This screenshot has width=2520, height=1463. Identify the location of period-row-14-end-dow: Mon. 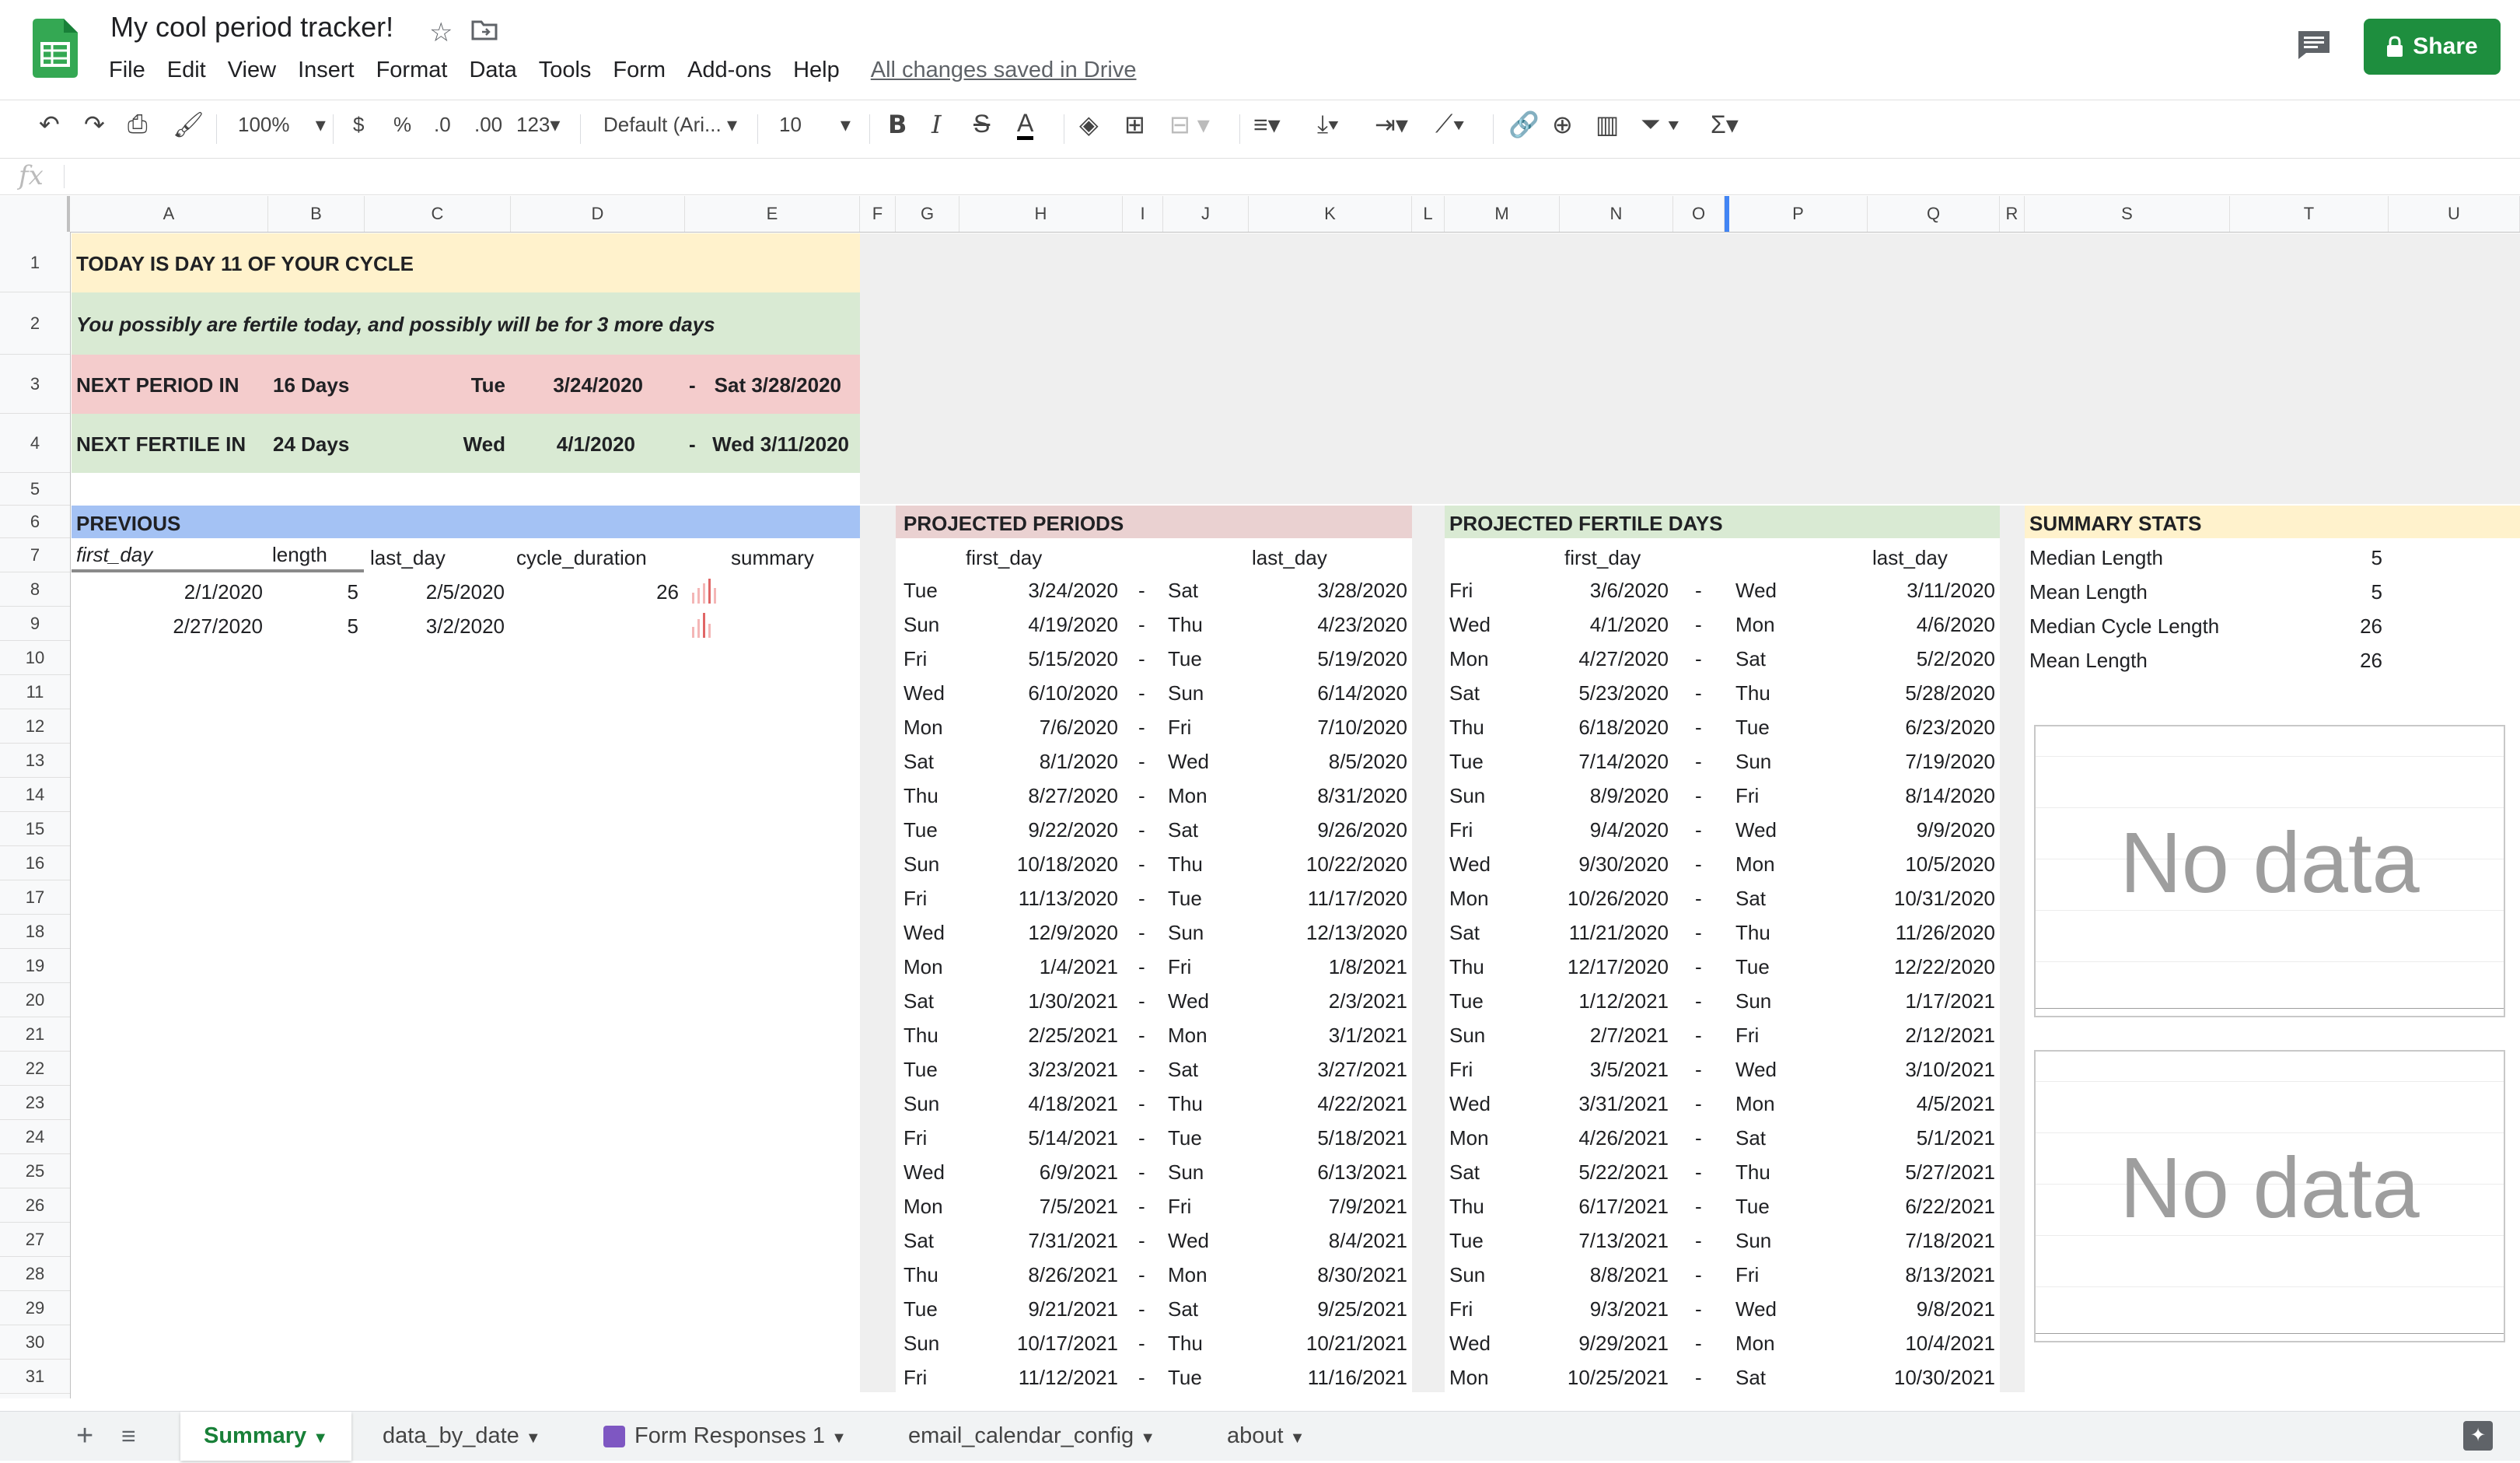
(1188, 1036).